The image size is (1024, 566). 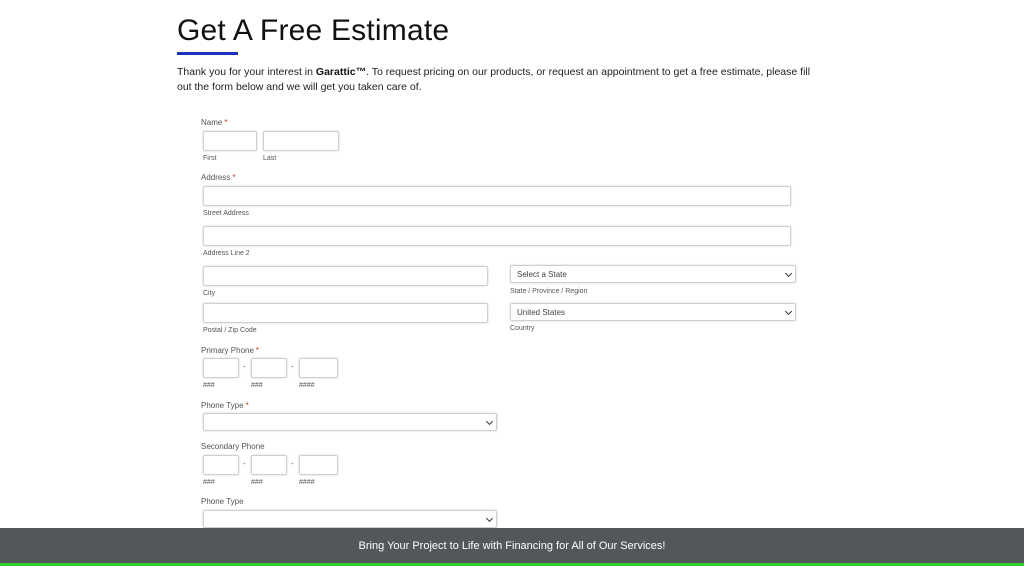 What do you see at coordinates (341, 72) in the screenshot?
I see `brand-name: Garattic™` at bounding box center [341, 72].